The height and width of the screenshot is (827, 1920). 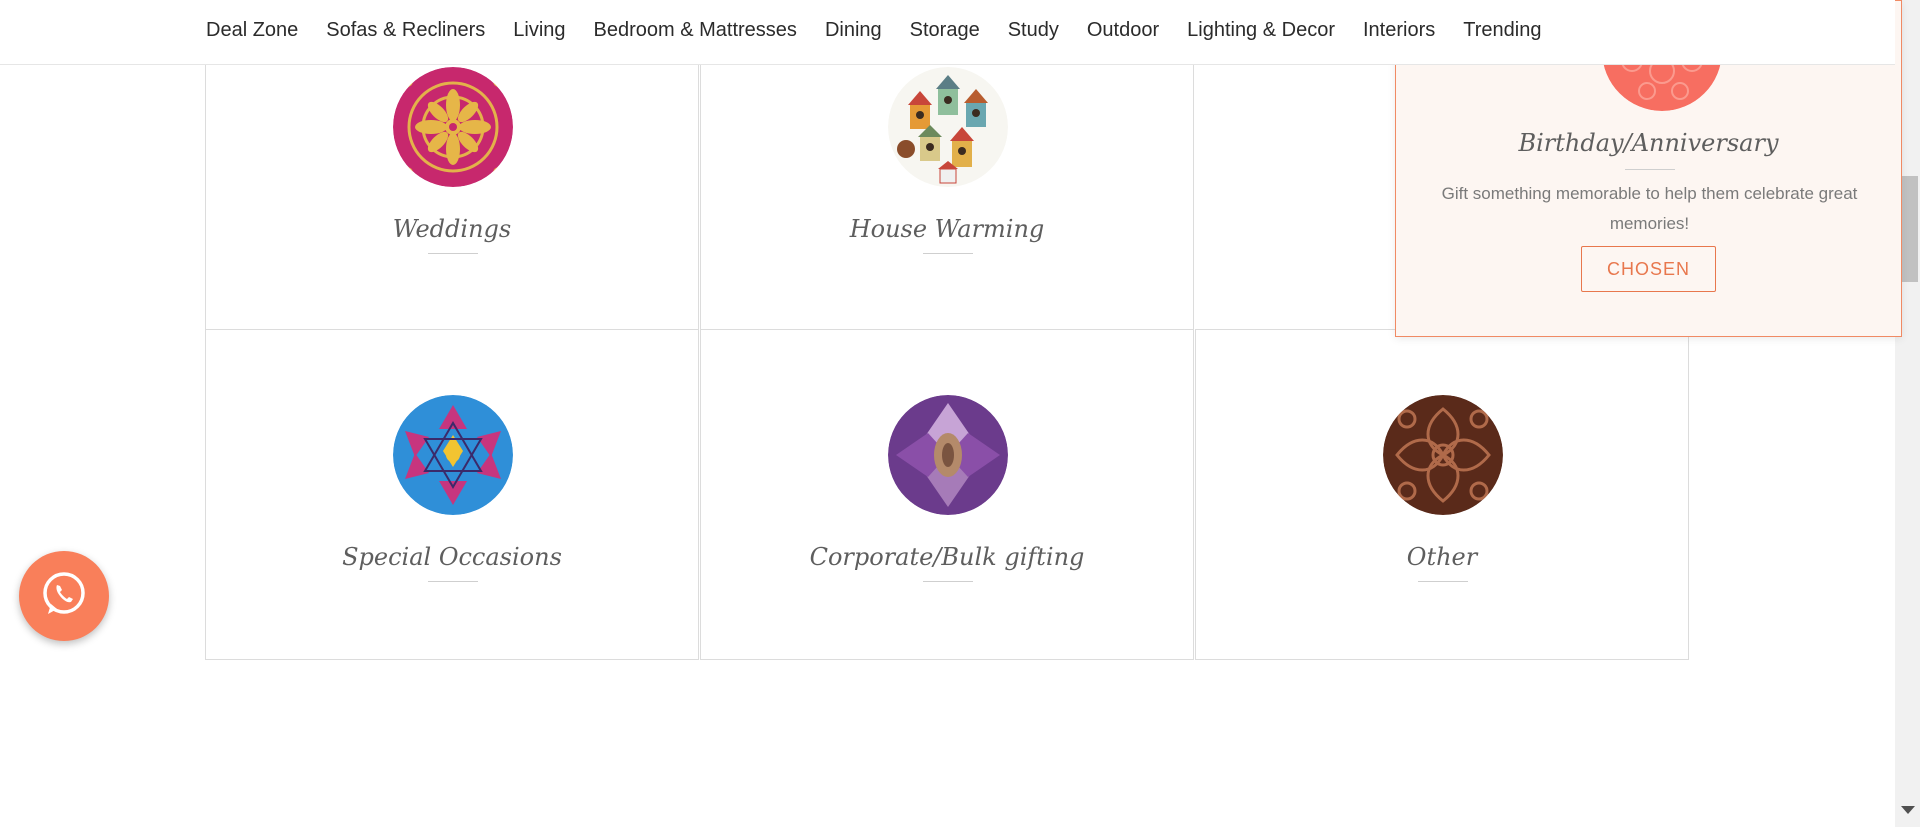 What do you see at coordinates (1648, 269) in the screenshot?
I see `chosen-button: CHOSEN` at bounding box center [1648, 269].